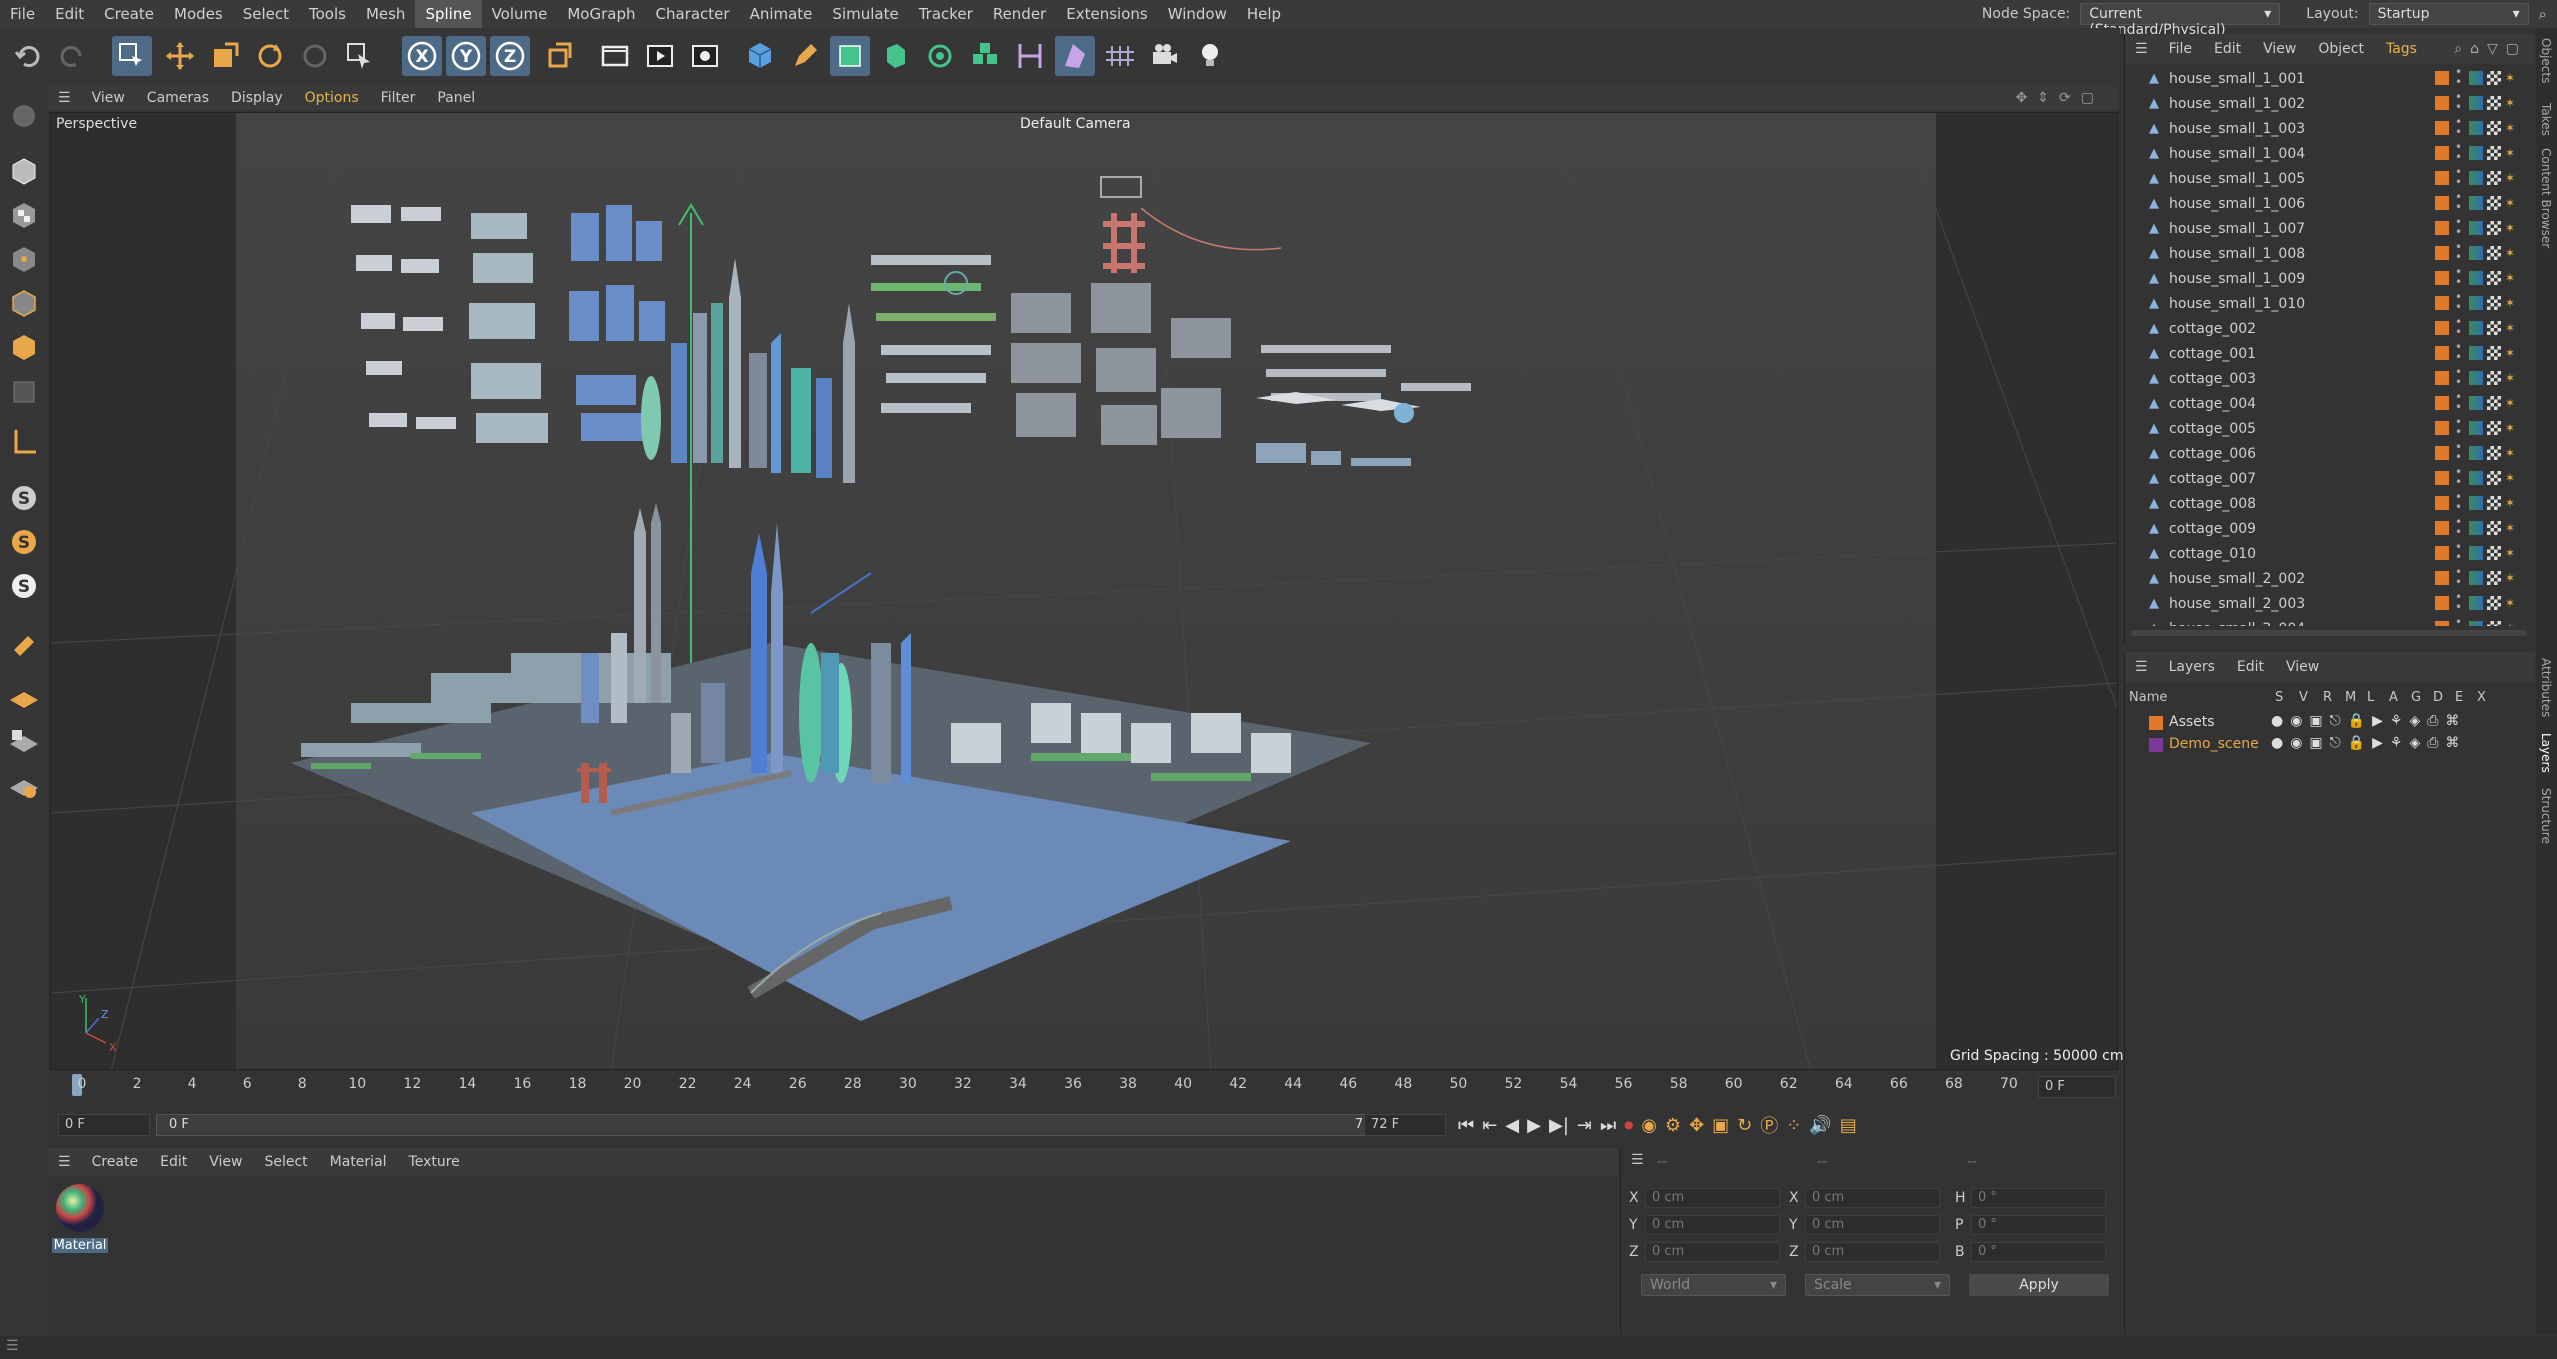 This screenshot has width=2557, height=1359. Describe the element at coordinates (2038, 1225) in the screenshot. I see `p-rotation-field: 0 °` at that location.